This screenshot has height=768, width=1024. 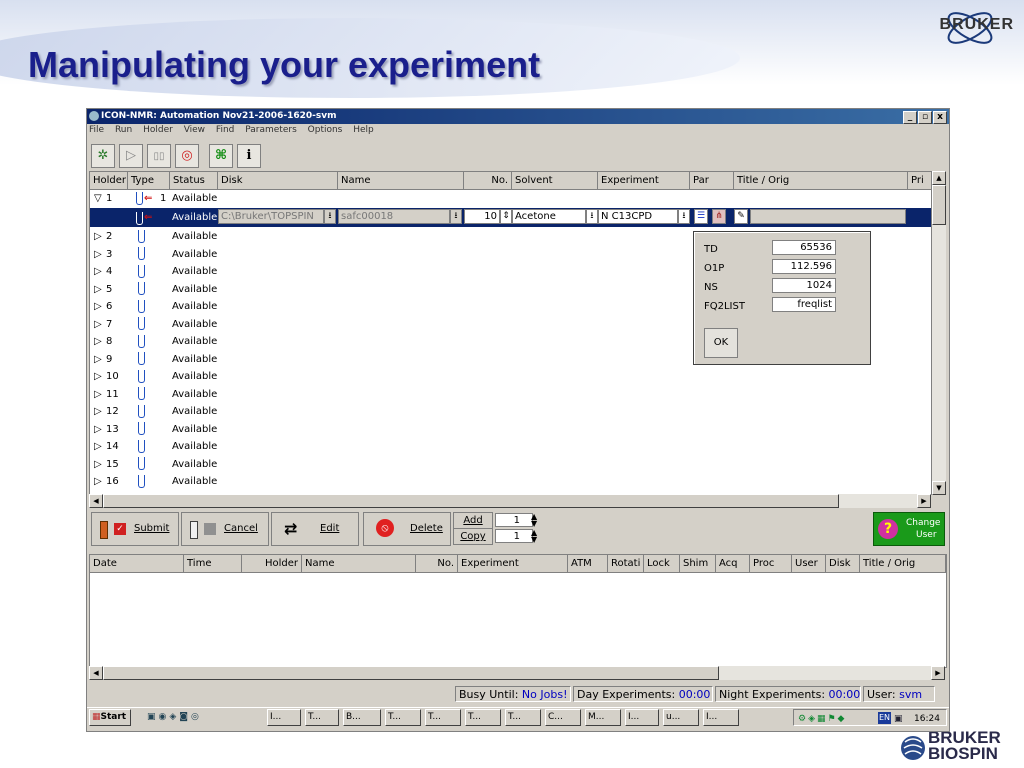 I want to click on menu-parameters: Parameters, so click(x=271, y=130).